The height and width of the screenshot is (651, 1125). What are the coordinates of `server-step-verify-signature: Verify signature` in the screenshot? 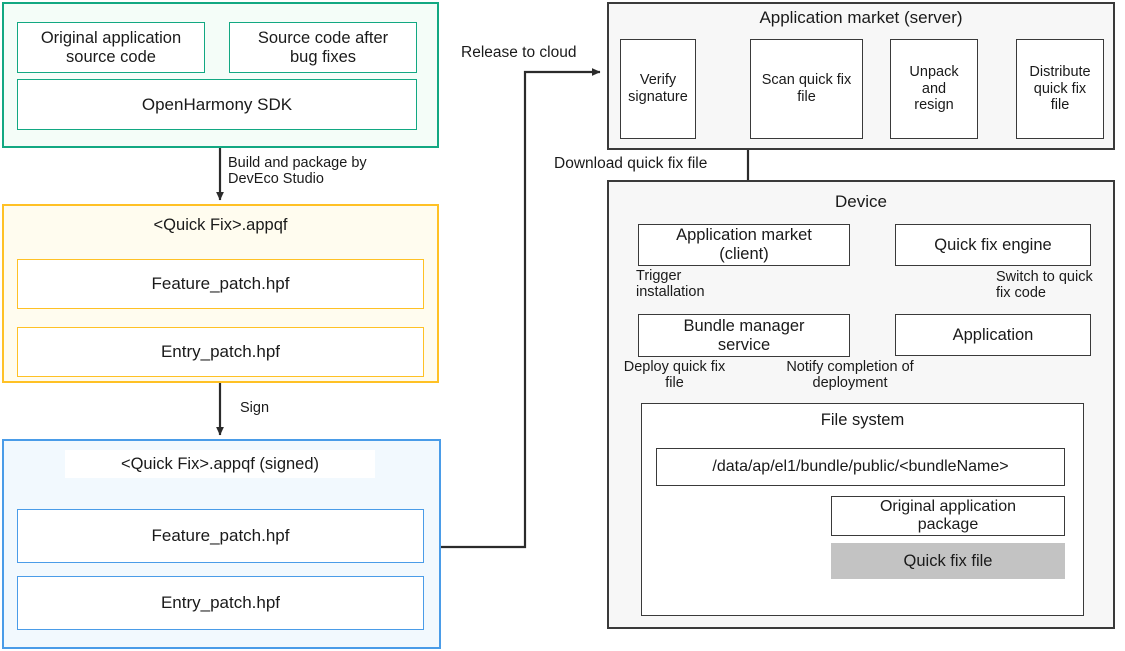 It's located at (658, 89).